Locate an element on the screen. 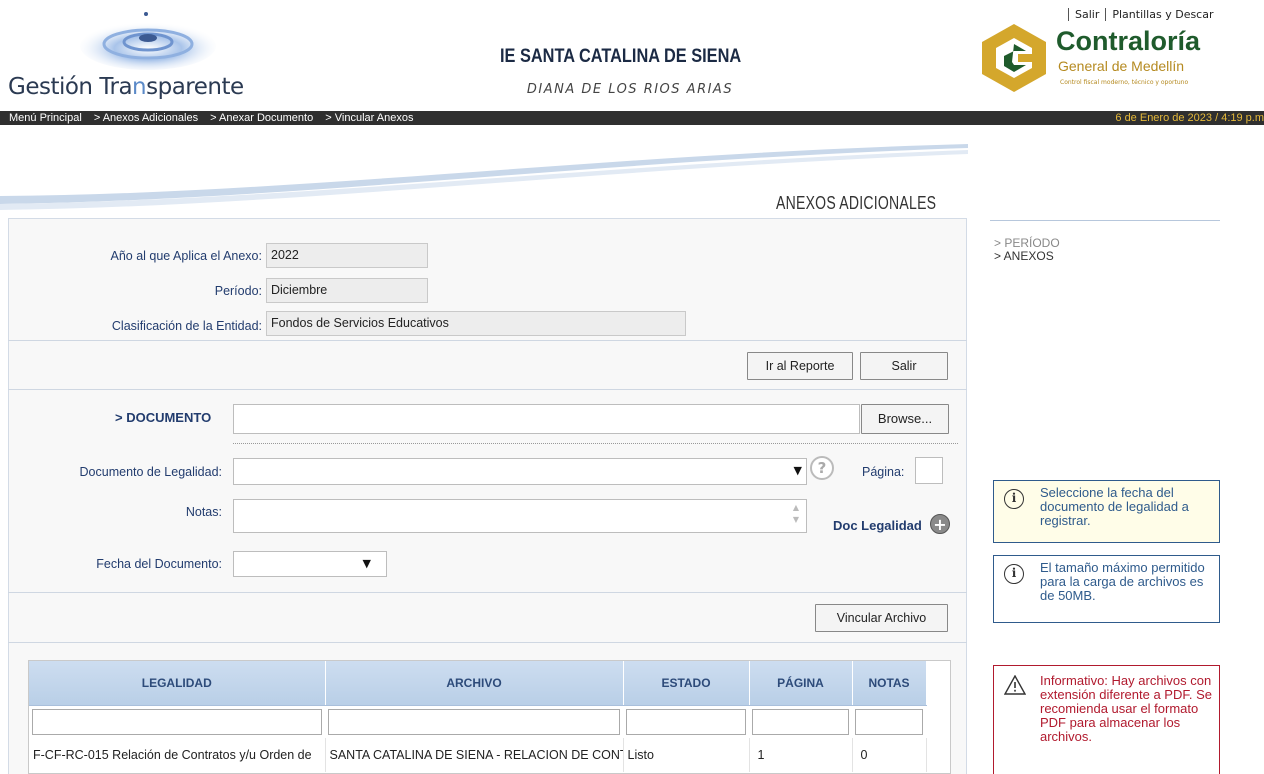  help-icon: ? is located at coordinates (822, 468).